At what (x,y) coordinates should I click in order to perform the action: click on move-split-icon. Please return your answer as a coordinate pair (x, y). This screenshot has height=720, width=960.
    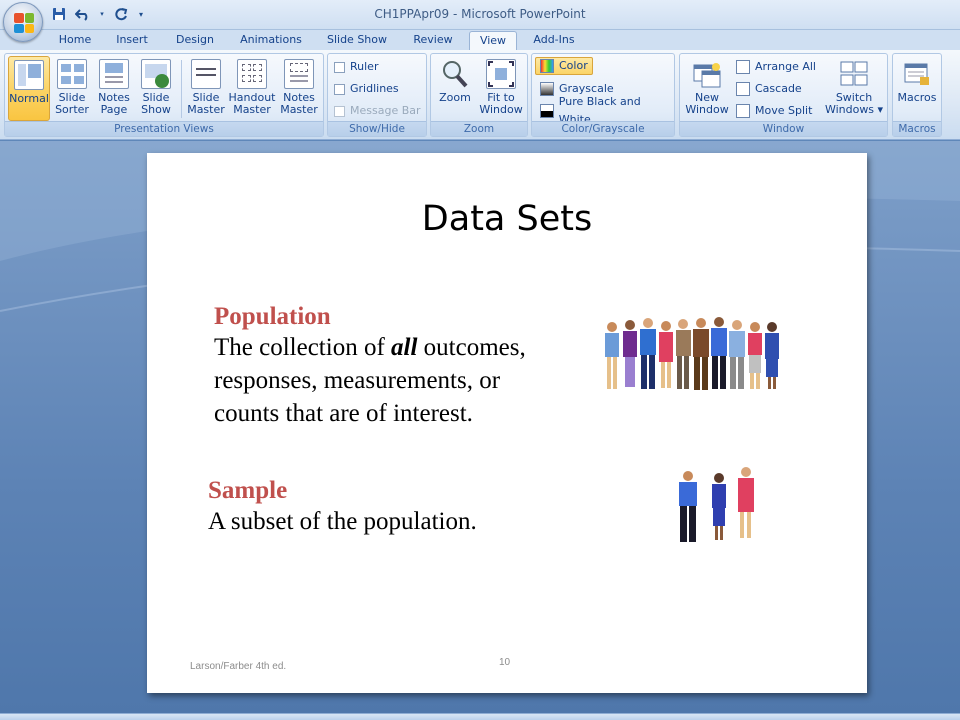
    Looking at the image, I should click on (743, 111).